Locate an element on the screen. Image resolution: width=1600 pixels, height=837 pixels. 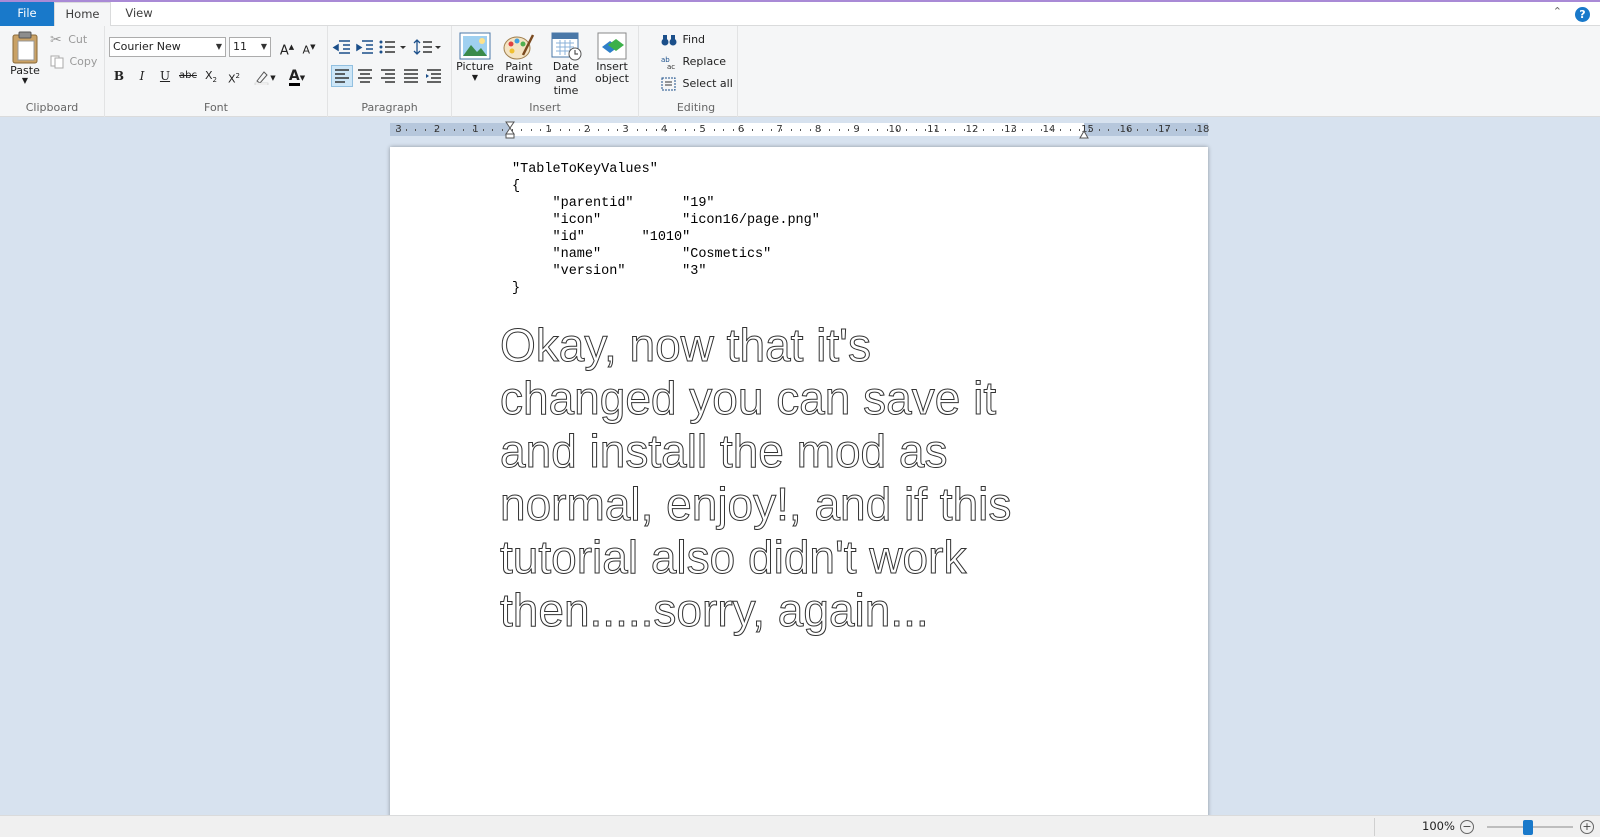
zoom-out-icon: − is located at coordinates (1467, 827).